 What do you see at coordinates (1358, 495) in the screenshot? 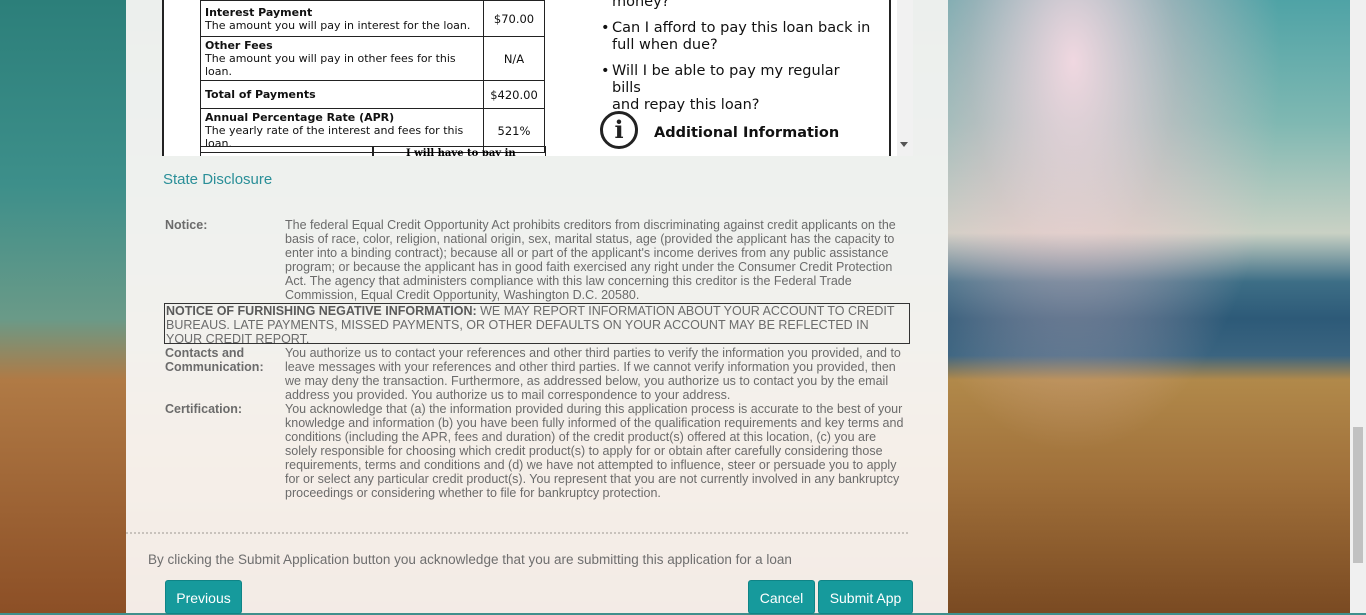
I see `page-scrollbar-thumb` at bounding box center [1358, 495].